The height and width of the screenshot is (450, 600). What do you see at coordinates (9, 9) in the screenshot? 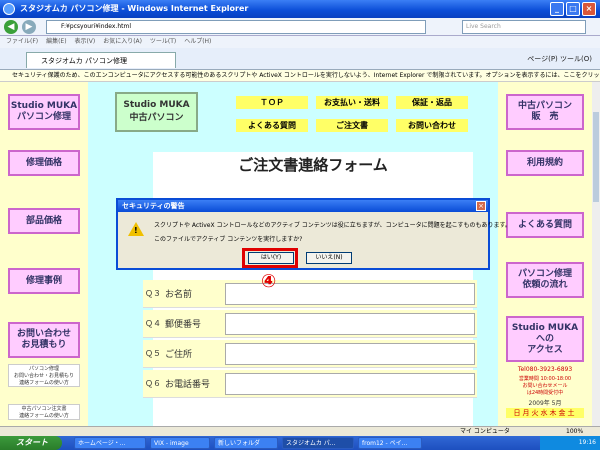
I see `ie-icon` at bounding box center [9, 9].